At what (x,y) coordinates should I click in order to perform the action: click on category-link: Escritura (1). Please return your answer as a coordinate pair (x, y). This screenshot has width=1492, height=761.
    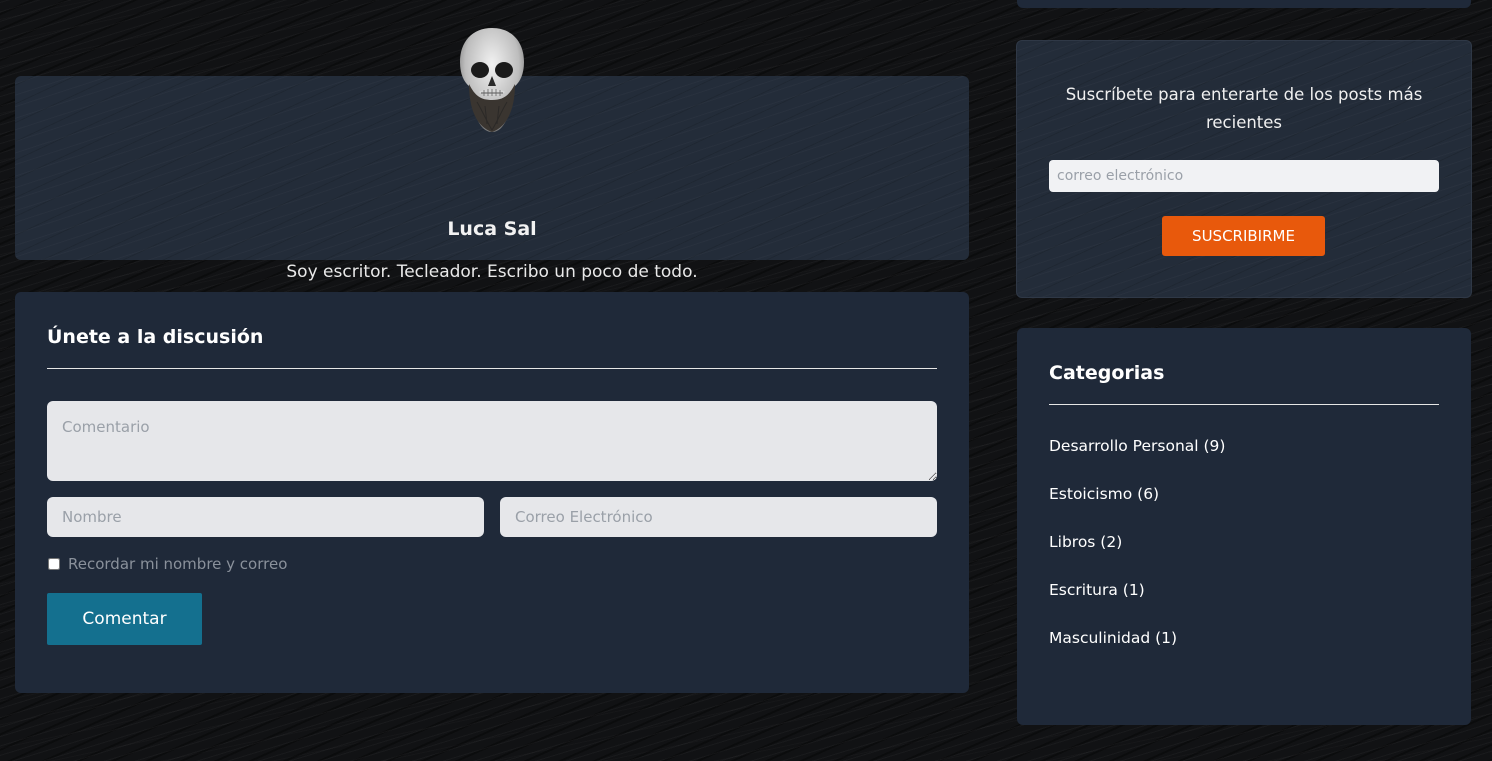
    Looking at the image, I should click on (1137, 605).